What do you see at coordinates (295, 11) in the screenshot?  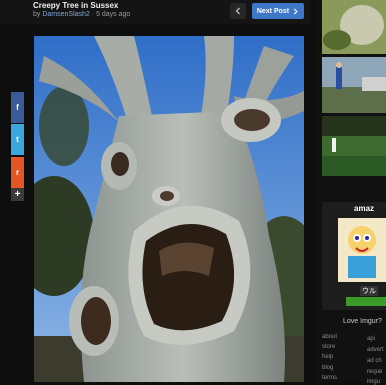 I see `chevron-right-icon` at bounding box center [295, 11].